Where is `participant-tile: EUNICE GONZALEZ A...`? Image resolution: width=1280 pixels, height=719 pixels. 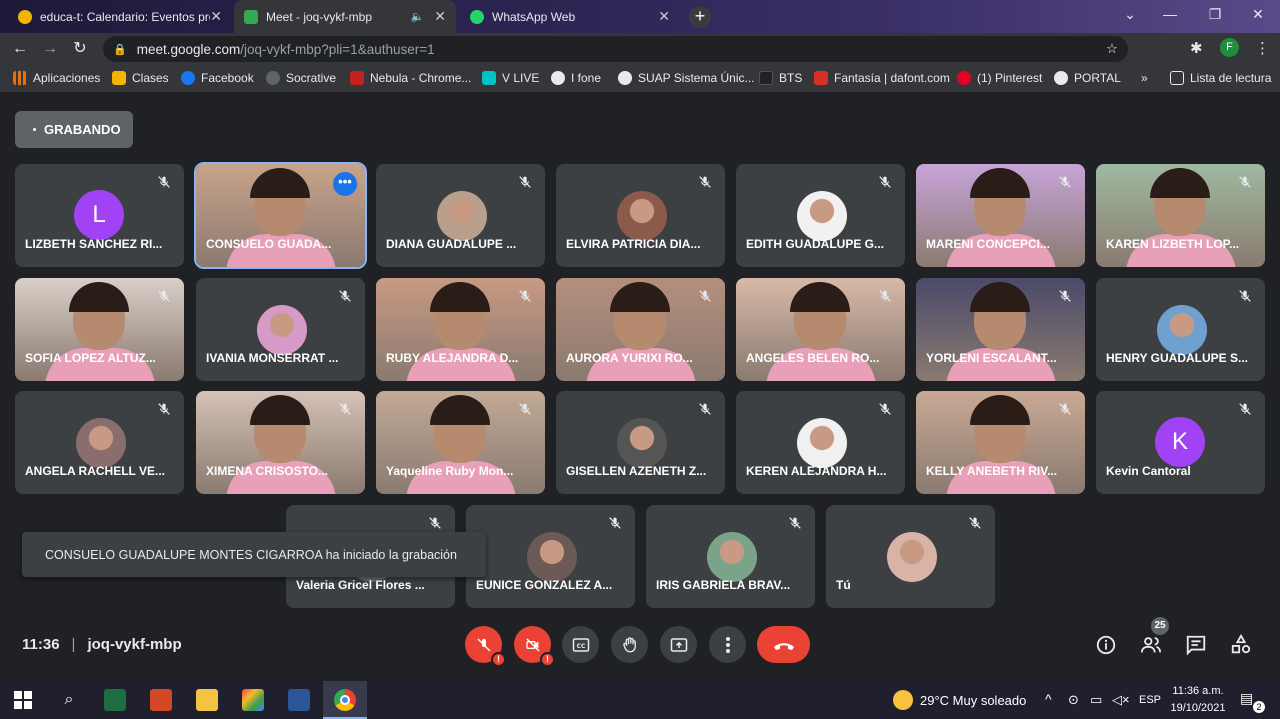 participant-tile: EUNICE GONZALEZ A... is located at coordinates (550, 556).